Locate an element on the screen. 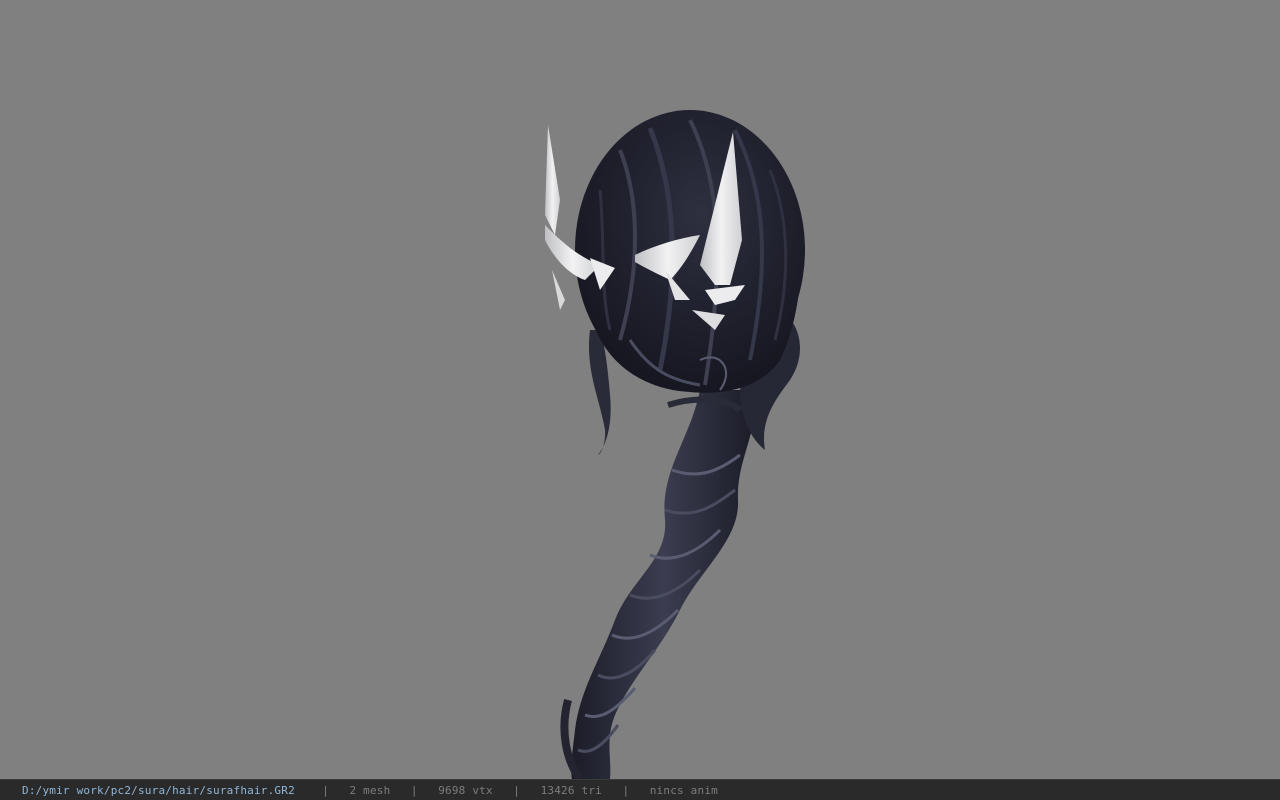  triangle-count: 13426 tri is located at coordinates (571, 790).